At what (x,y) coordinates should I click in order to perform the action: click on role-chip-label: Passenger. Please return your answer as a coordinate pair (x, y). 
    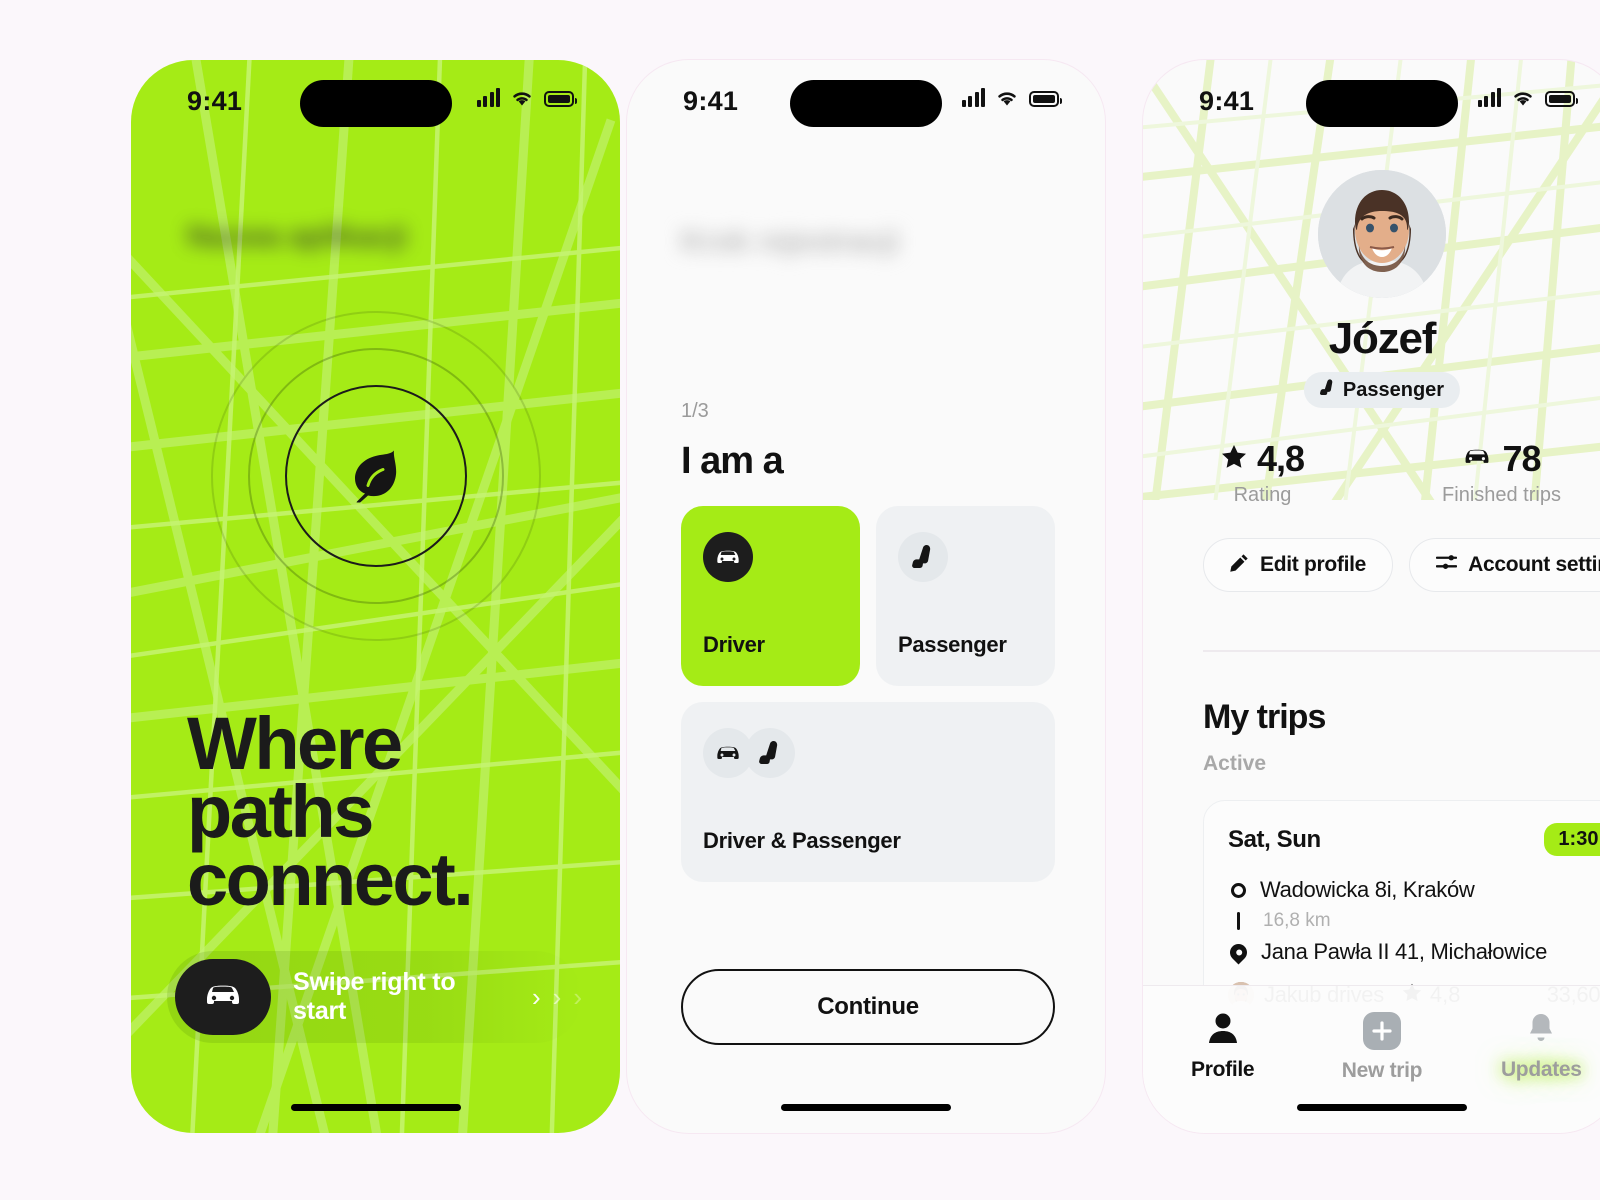
    Looking at the image, I should click on (1393, 389).